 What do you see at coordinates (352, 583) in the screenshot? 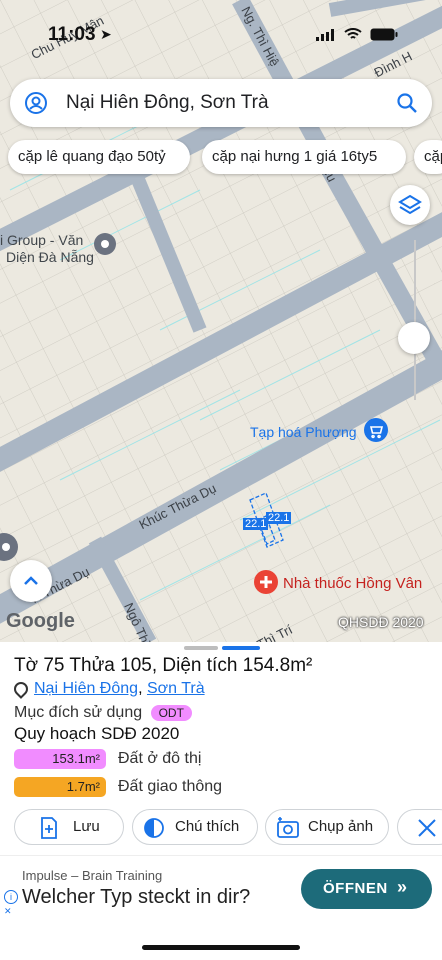
I see `poi-label-pharmacy: Nhà thuốc Hồng Vân` at bounding box center [352, 583].